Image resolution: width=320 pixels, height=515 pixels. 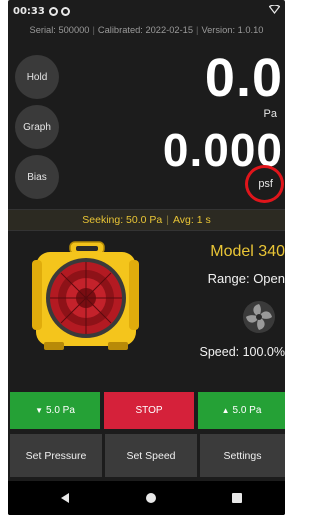 What do you see at coordinates (247, 251) in the screenshot?
I see `model-label: Model 340` at bounding box center [247, 251].